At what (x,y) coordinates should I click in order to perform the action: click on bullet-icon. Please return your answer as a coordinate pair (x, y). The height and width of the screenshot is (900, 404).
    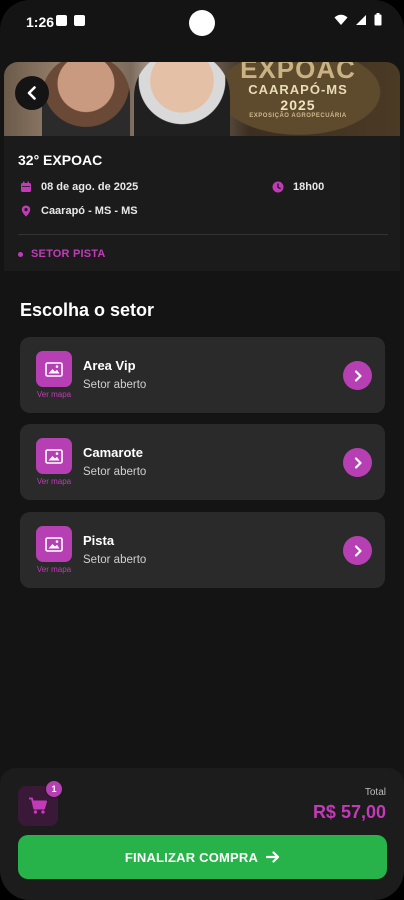
    Looking at the image, I should click on (20, 254).